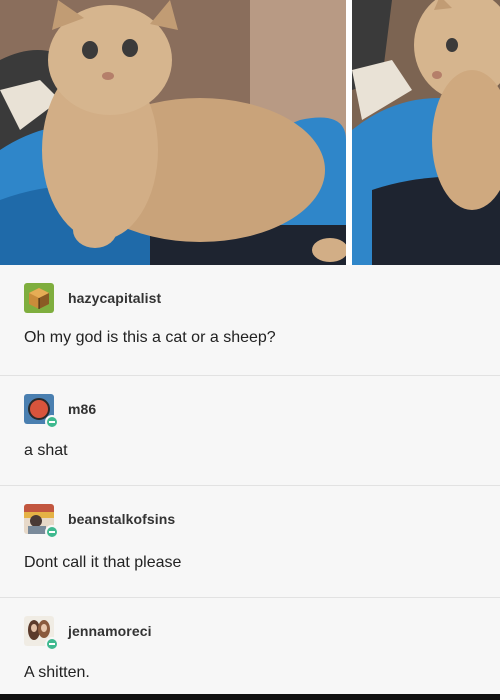  I want to click on reply-text: A shitten., so click(57, 672).